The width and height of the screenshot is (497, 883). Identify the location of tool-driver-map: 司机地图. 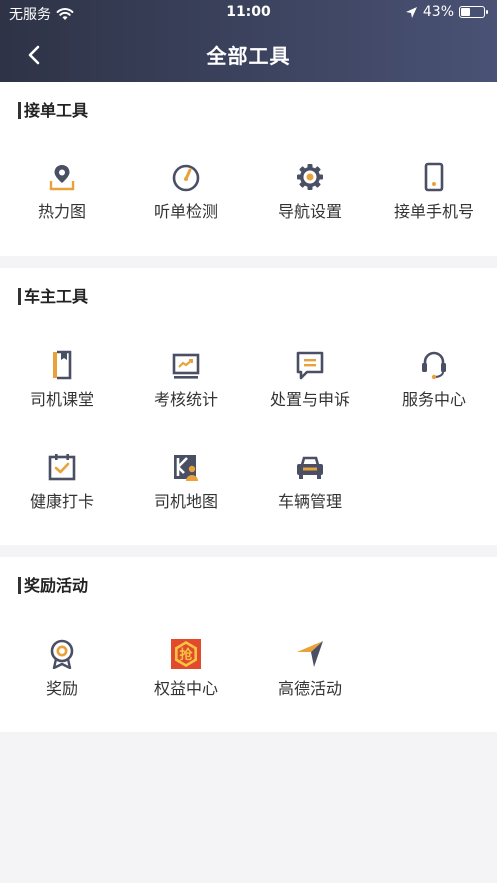
(186, 492).